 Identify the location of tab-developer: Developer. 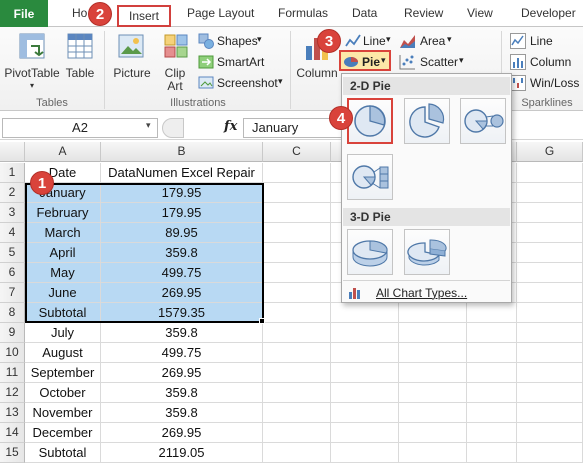
(548, 13).